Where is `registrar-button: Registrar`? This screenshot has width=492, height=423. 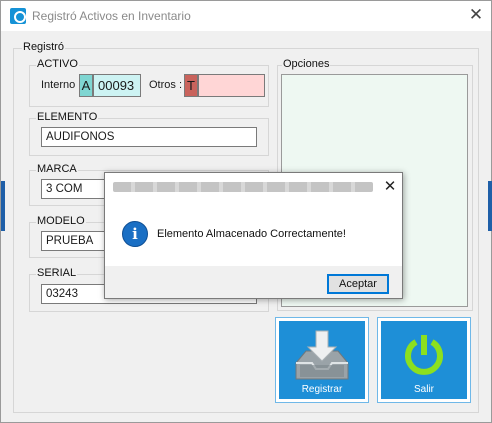 registrar-button: Registrar is located at coordinates (322, 360).